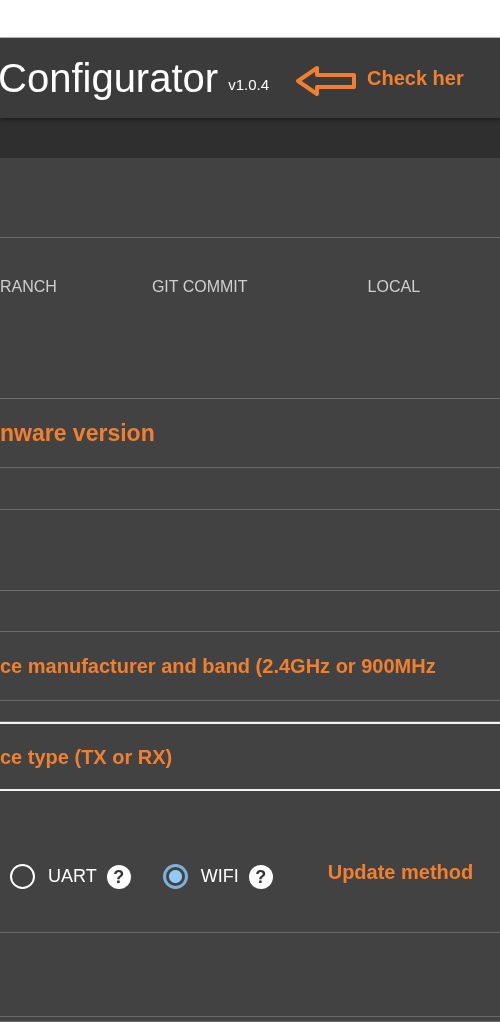  What do you see at coordinates (77, 433) in the screenshot?
I see `annotation-text: nware version` at bounding box center [77, 433].